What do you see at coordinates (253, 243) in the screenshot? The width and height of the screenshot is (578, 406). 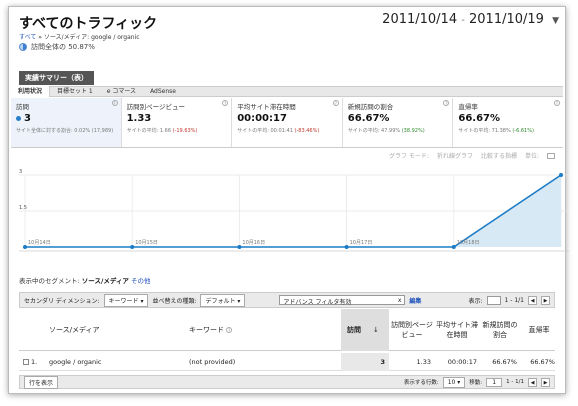 I see `x-tick-label: 10月16日` at bounding box center [253, 243].